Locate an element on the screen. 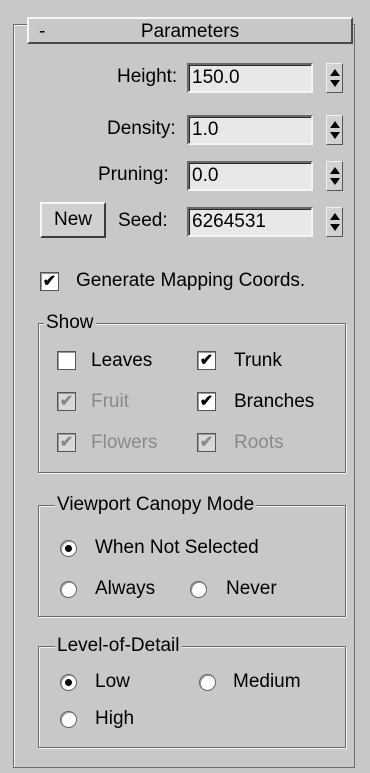 This screenshot has width=370, height=773. fruit-checkbox: ✔ is located at coordinates (66, 401).